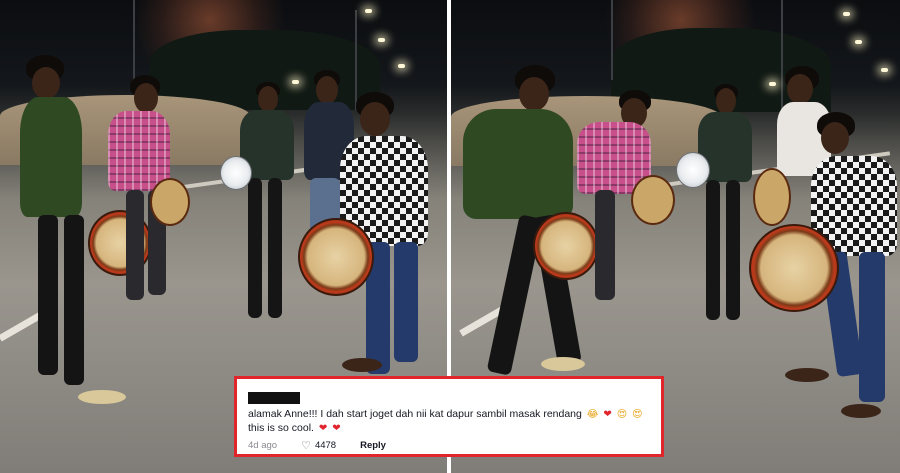  I want to click on laugh-emoji: 😂, so click(592, 414).